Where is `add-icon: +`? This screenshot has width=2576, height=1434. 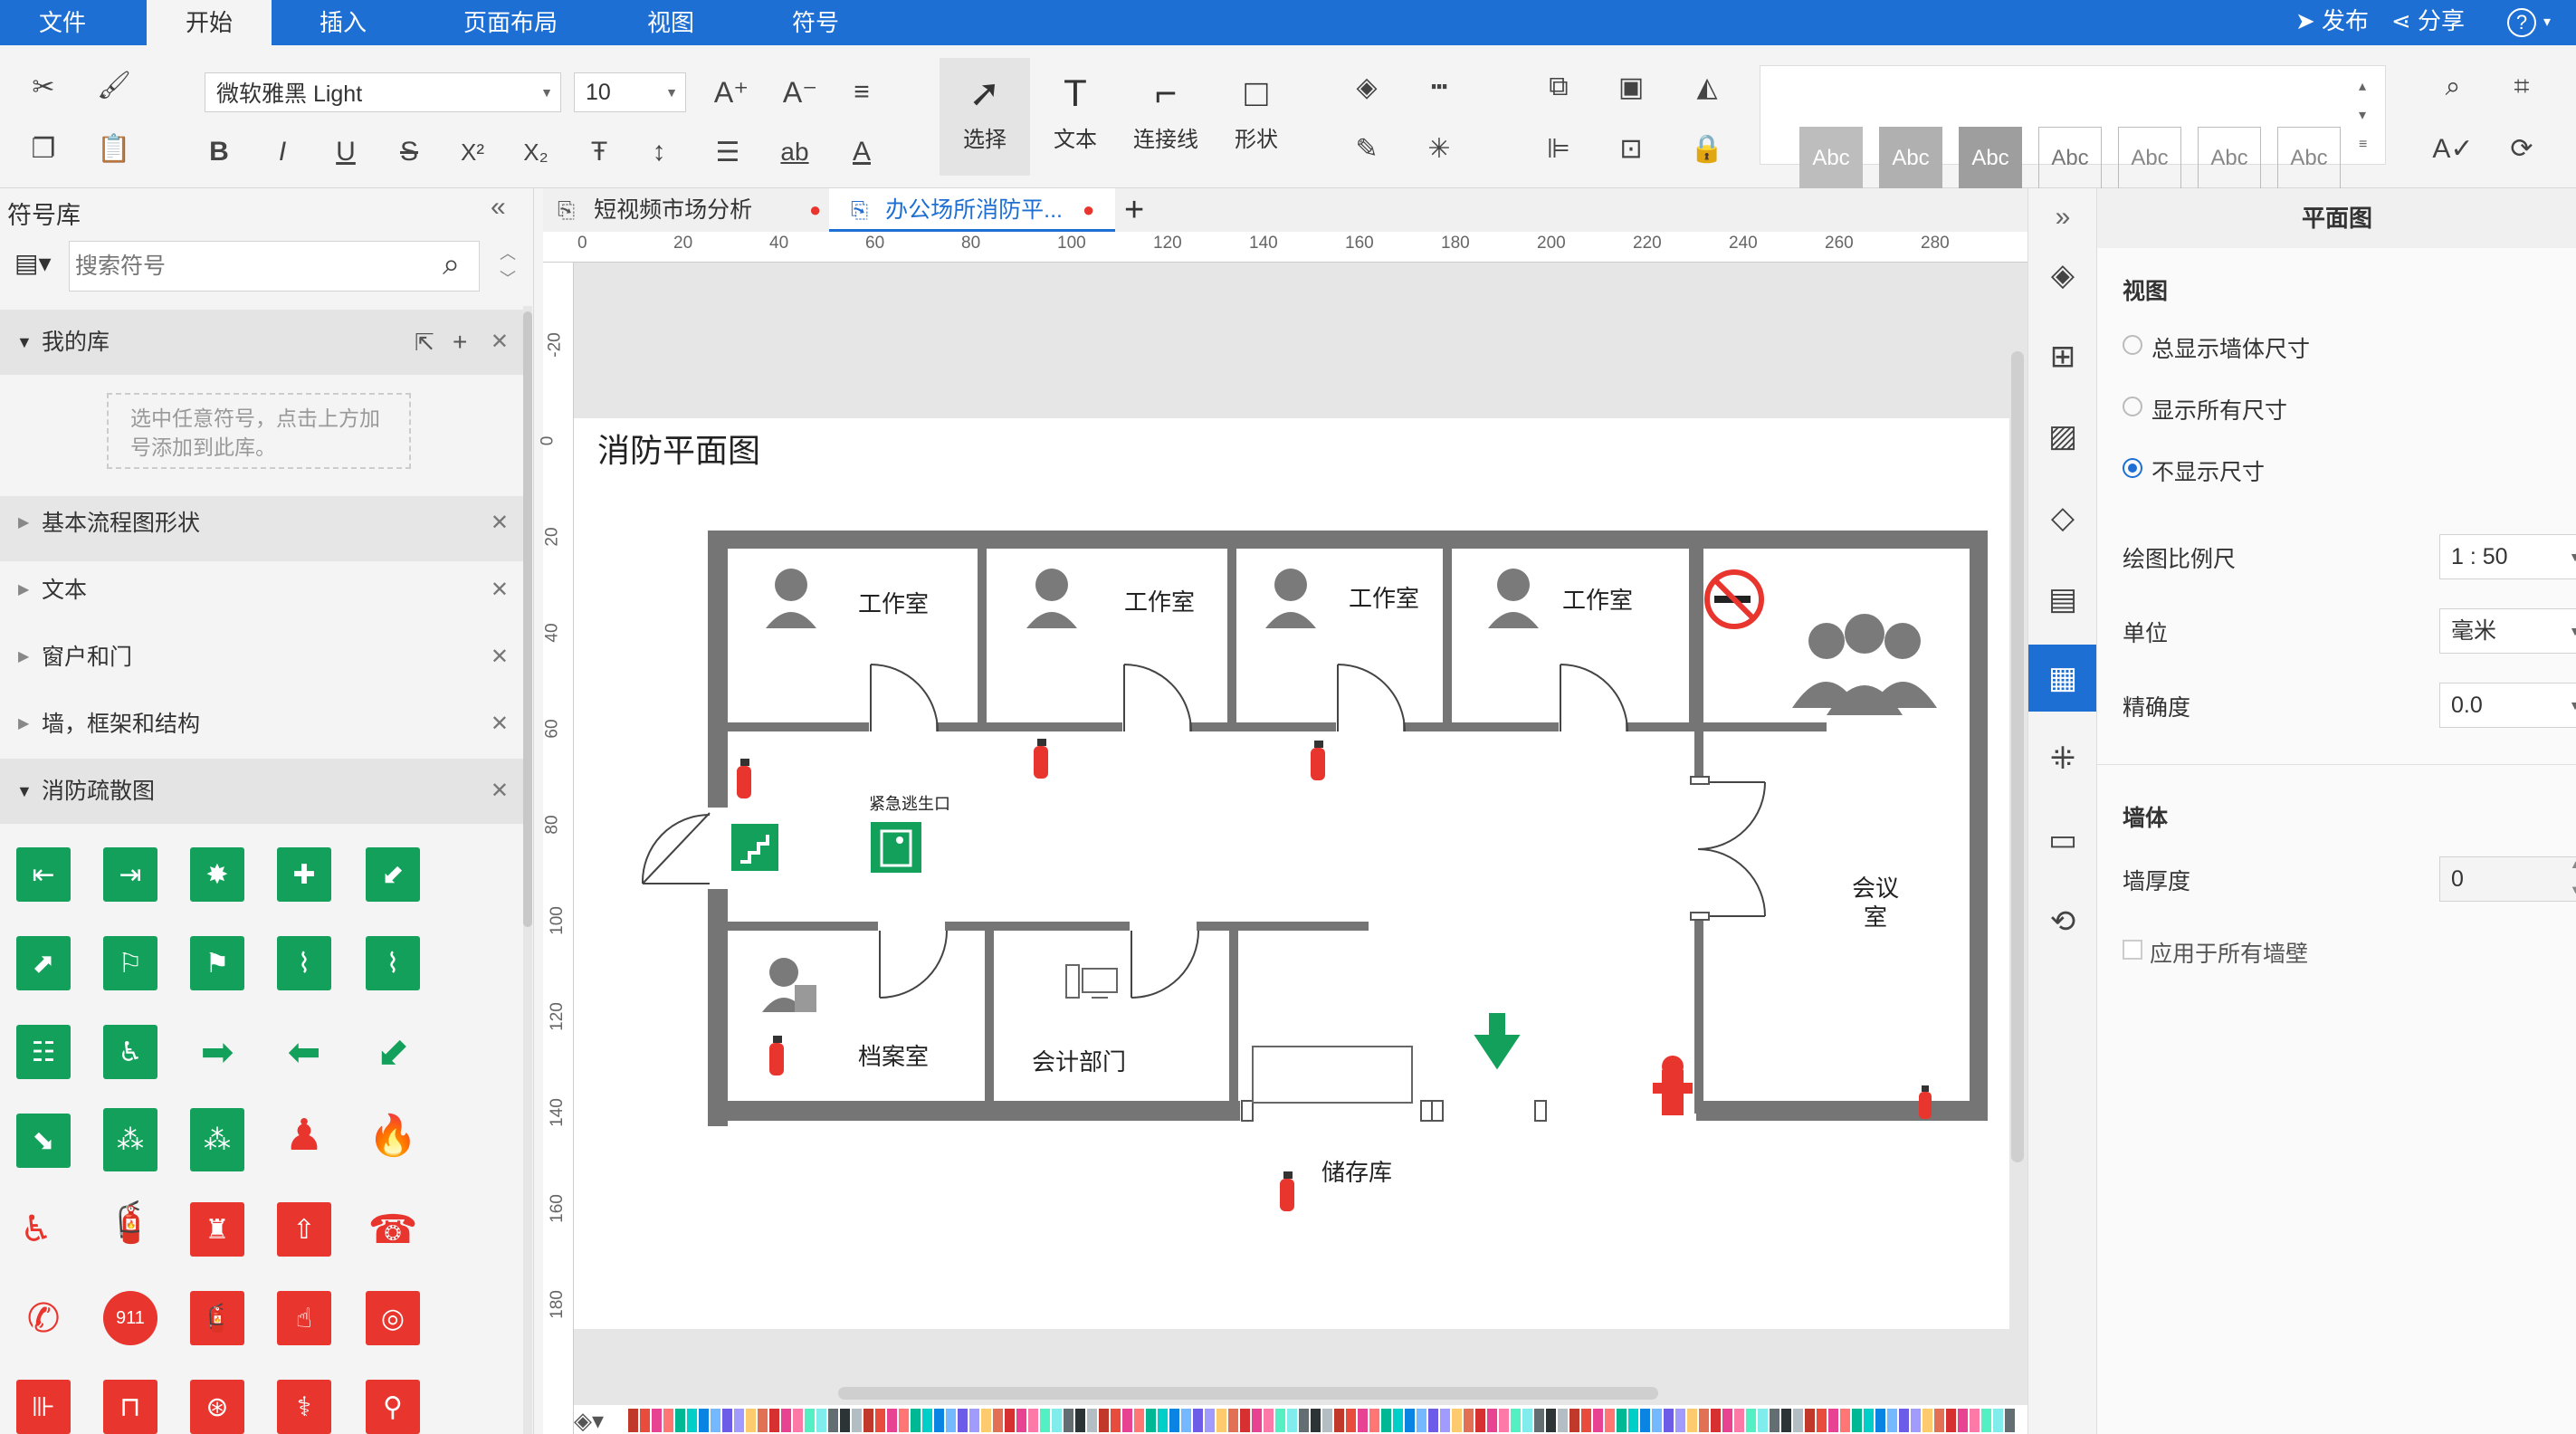
add-icon: + is located at coordinates (460, 342).